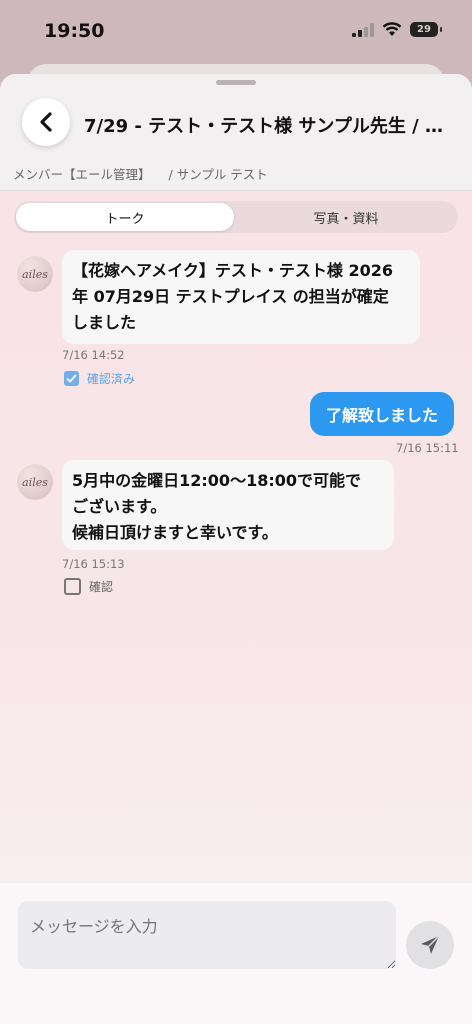 This screenshot has width=472, height=1024. I want to click on sheet-grabber, so click(236, 82).